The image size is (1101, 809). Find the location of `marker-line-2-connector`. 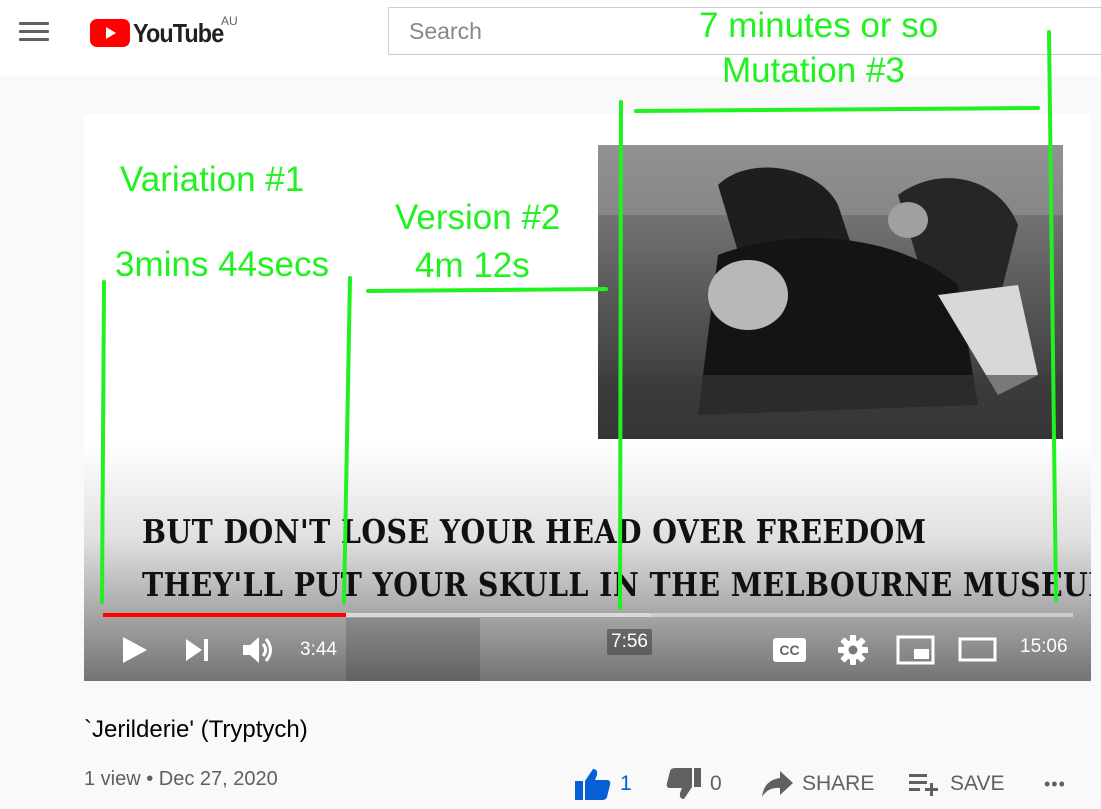

marker-line-2-connector is located at coordinates (487, 290).